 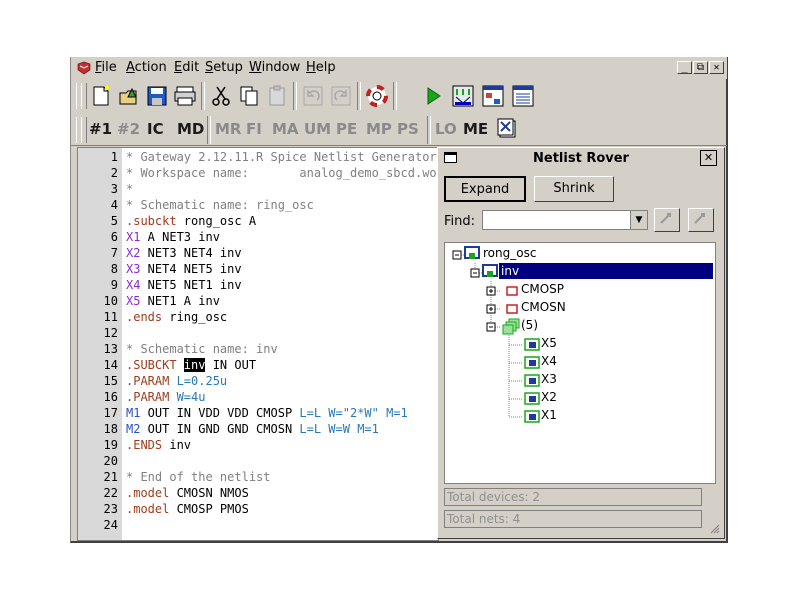 I want to click on editor-line: 24, so click(x=258, y=526).